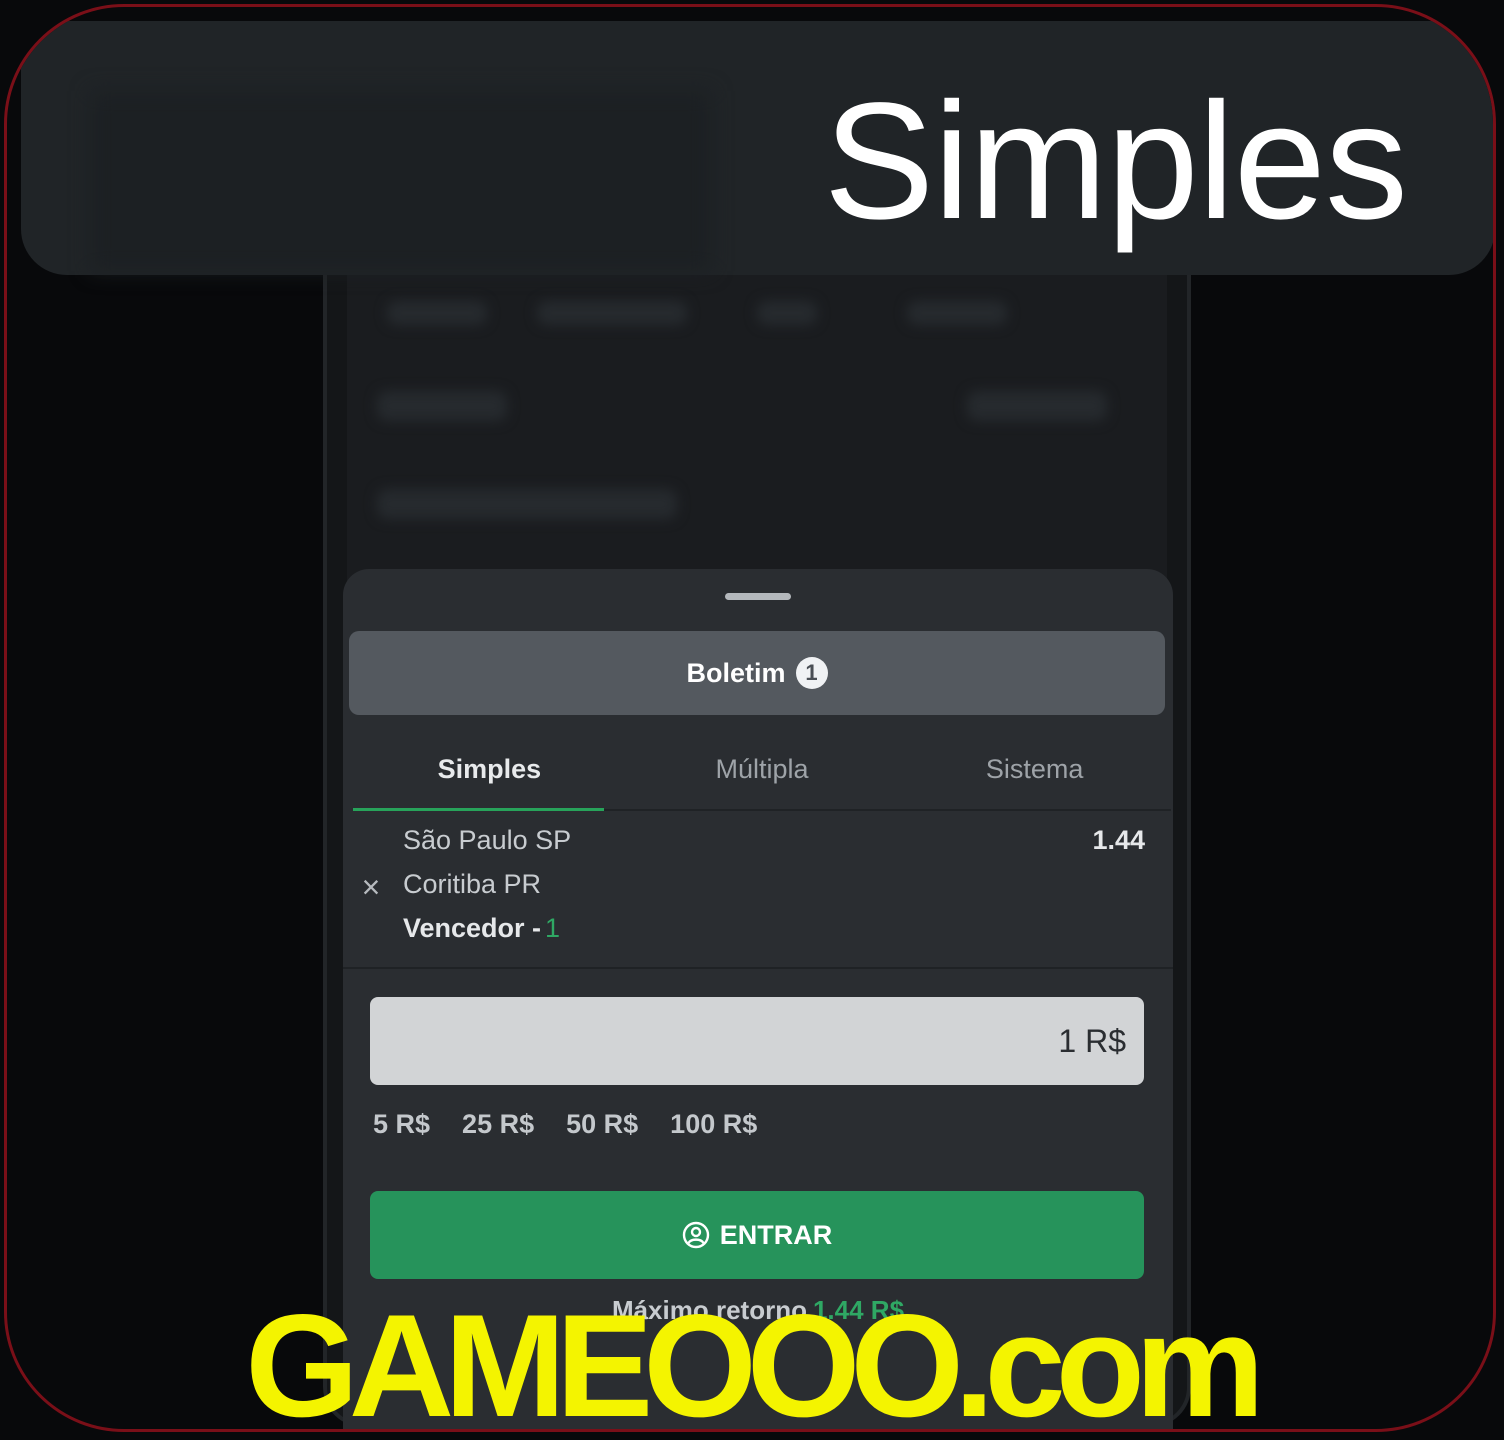 The height and width of the screenshot is (1440, 1504). Describe the element at coordinates (602, 1124) in the screenshot. I see `quick-stake-50: 50 R$` at that location.